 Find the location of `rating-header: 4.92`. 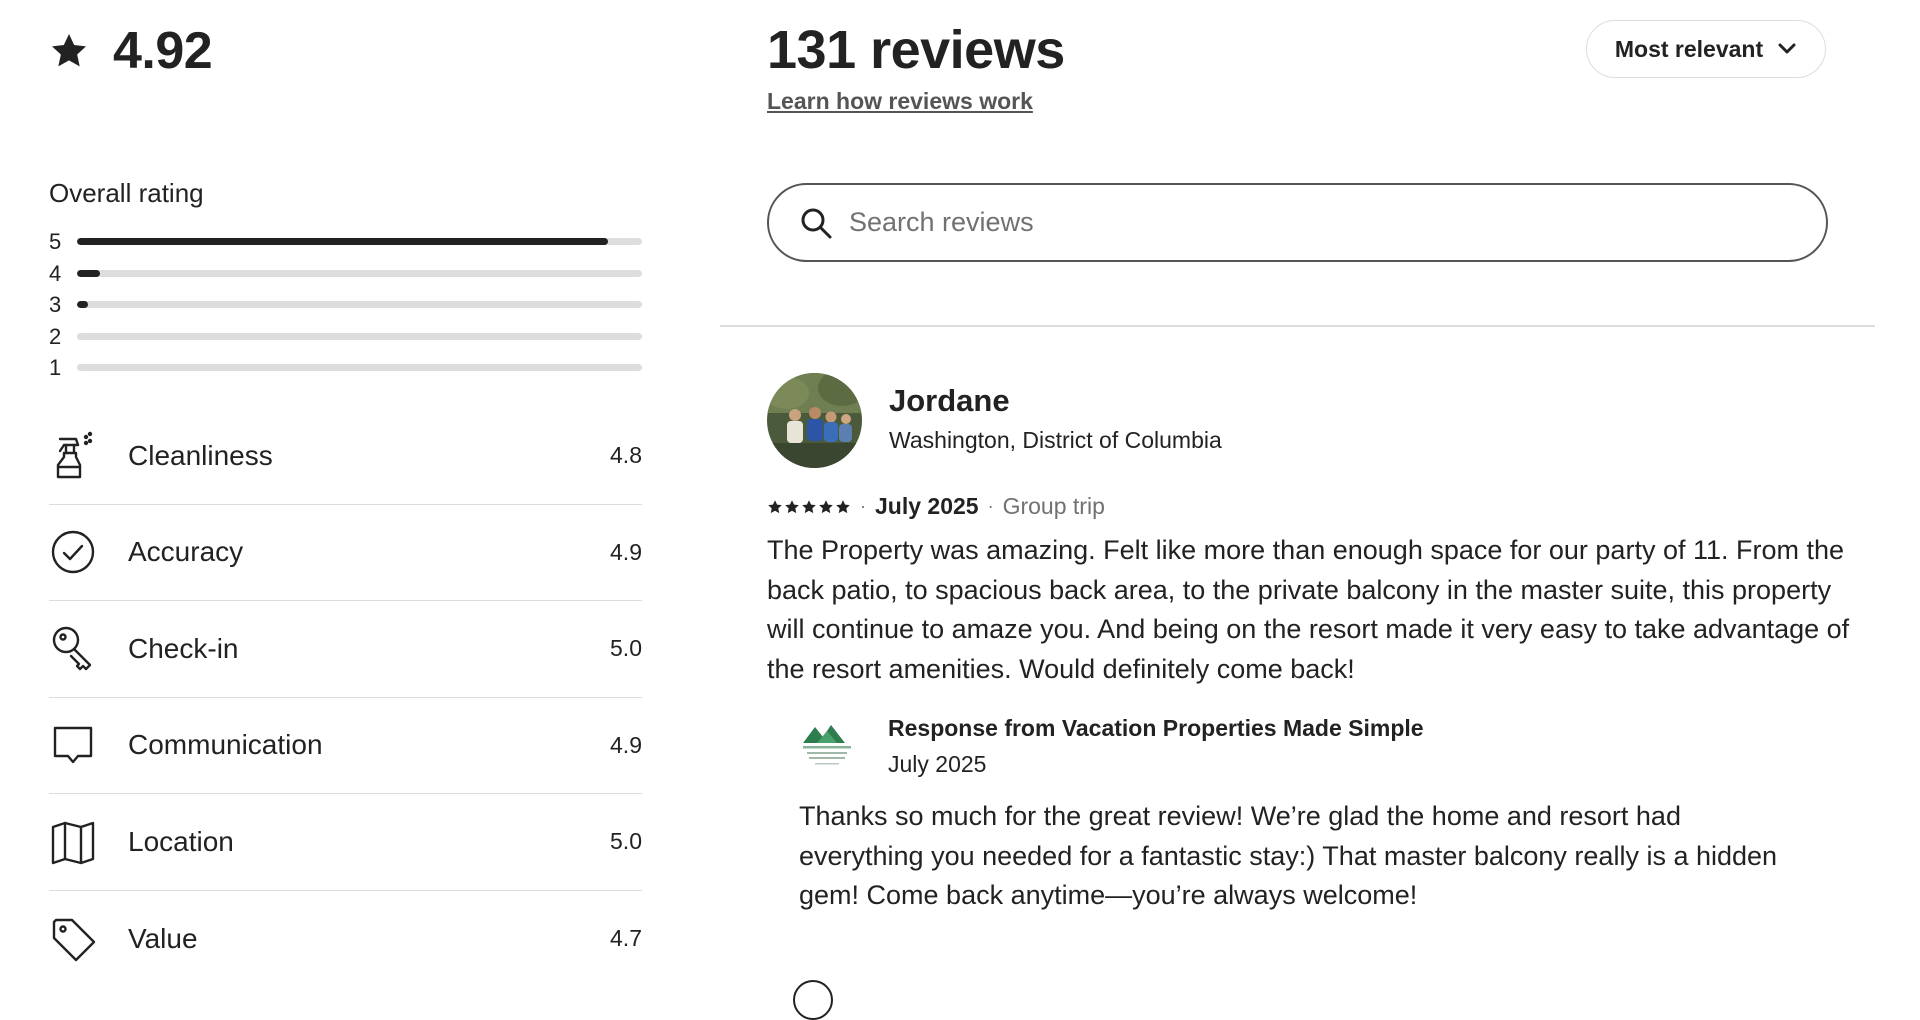

rating-header: 4.92 is located at coordinates (131, 51).